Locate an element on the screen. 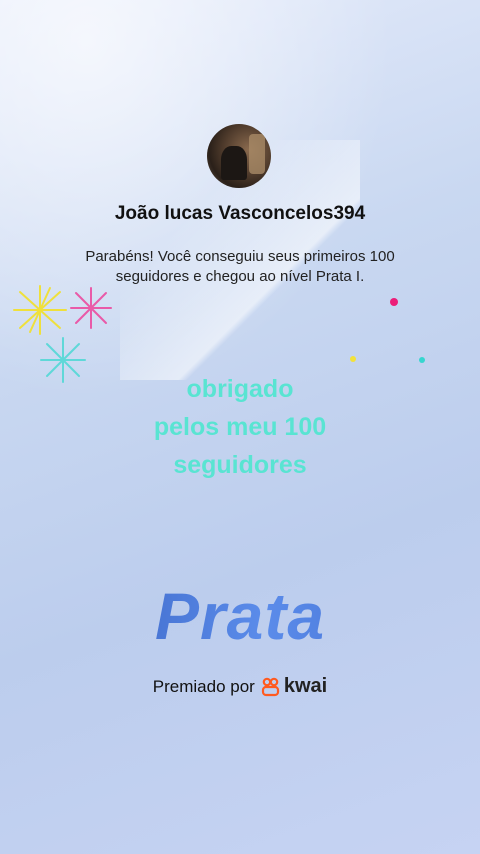 This screenshot has height=854, width=480. firework-pink-icon is located at coordinates (91, 308).